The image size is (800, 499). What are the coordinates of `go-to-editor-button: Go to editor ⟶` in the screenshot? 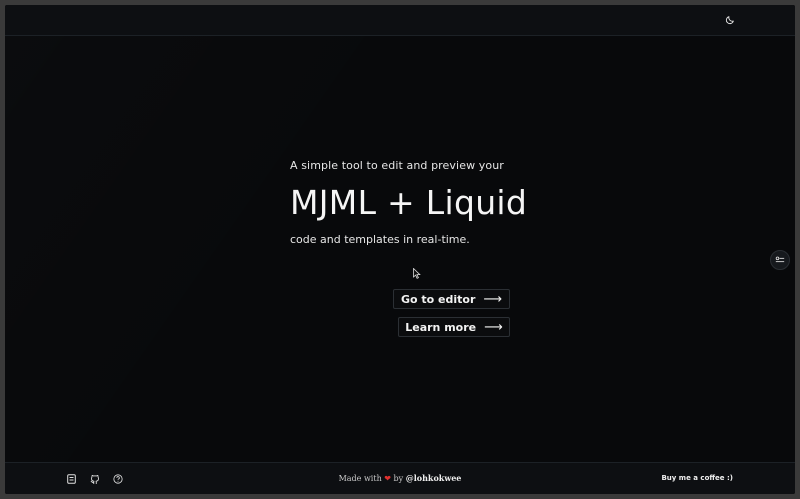 It's located at (451, 299).